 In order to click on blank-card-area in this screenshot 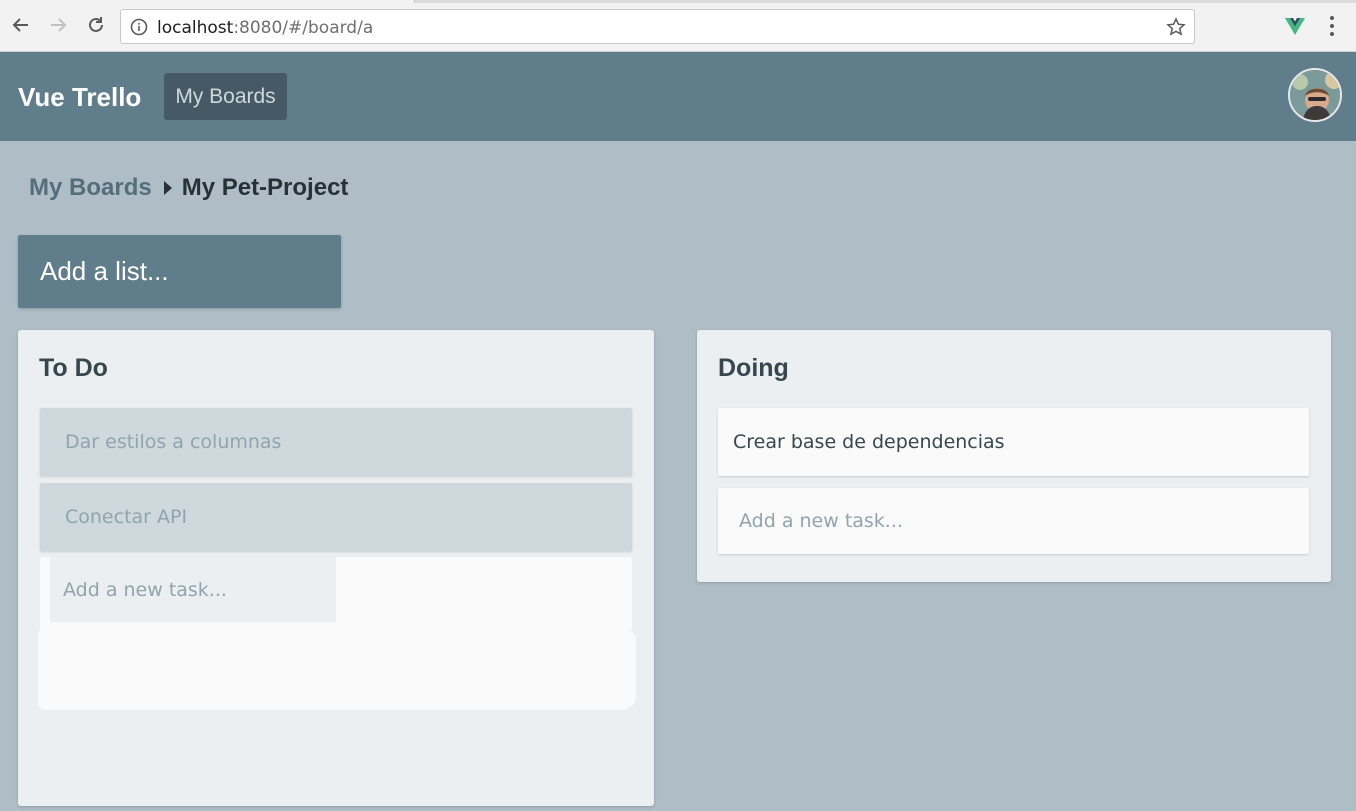, I will do `click(337, 670)`.